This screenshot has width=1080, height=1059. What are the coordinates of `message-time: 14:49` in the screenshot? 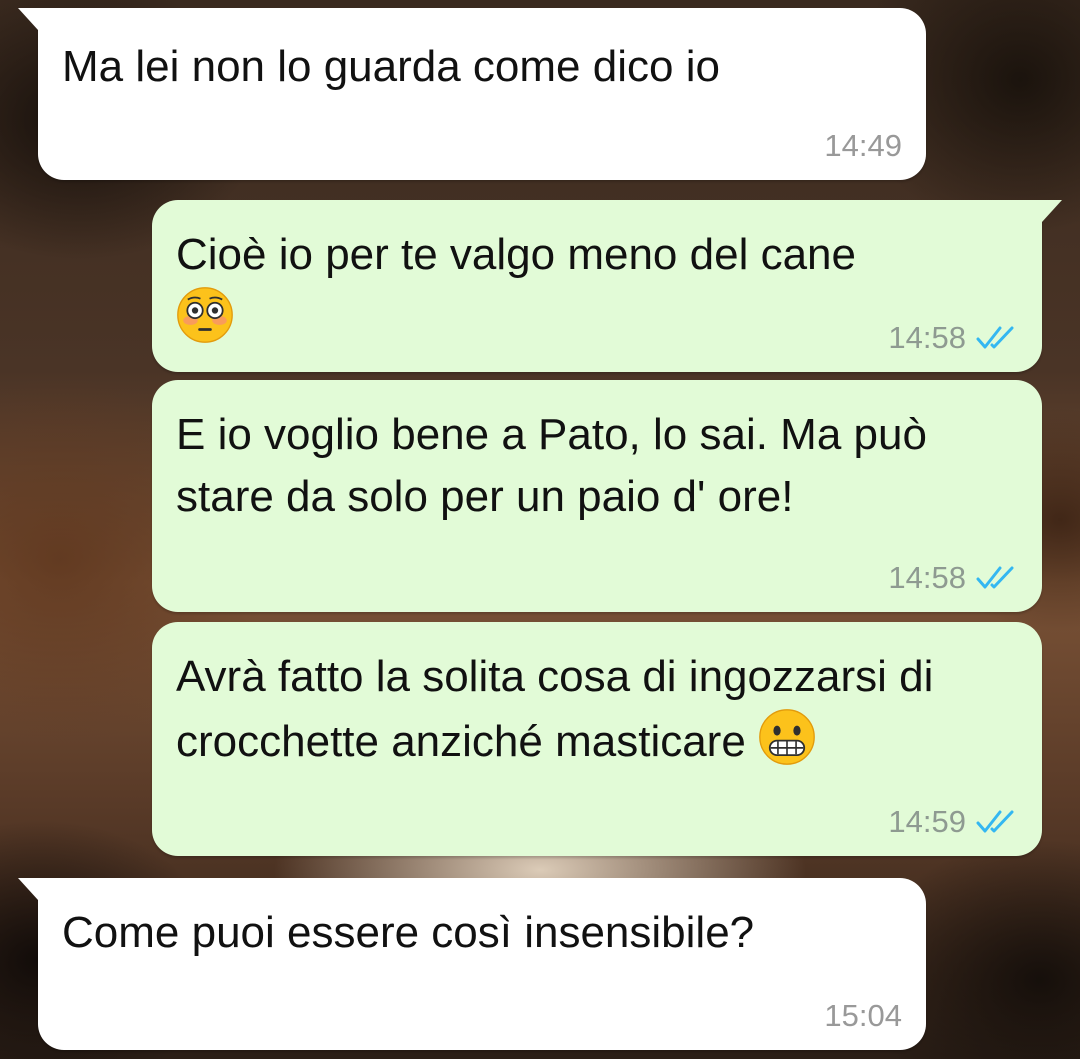 It's located at (863, 145).